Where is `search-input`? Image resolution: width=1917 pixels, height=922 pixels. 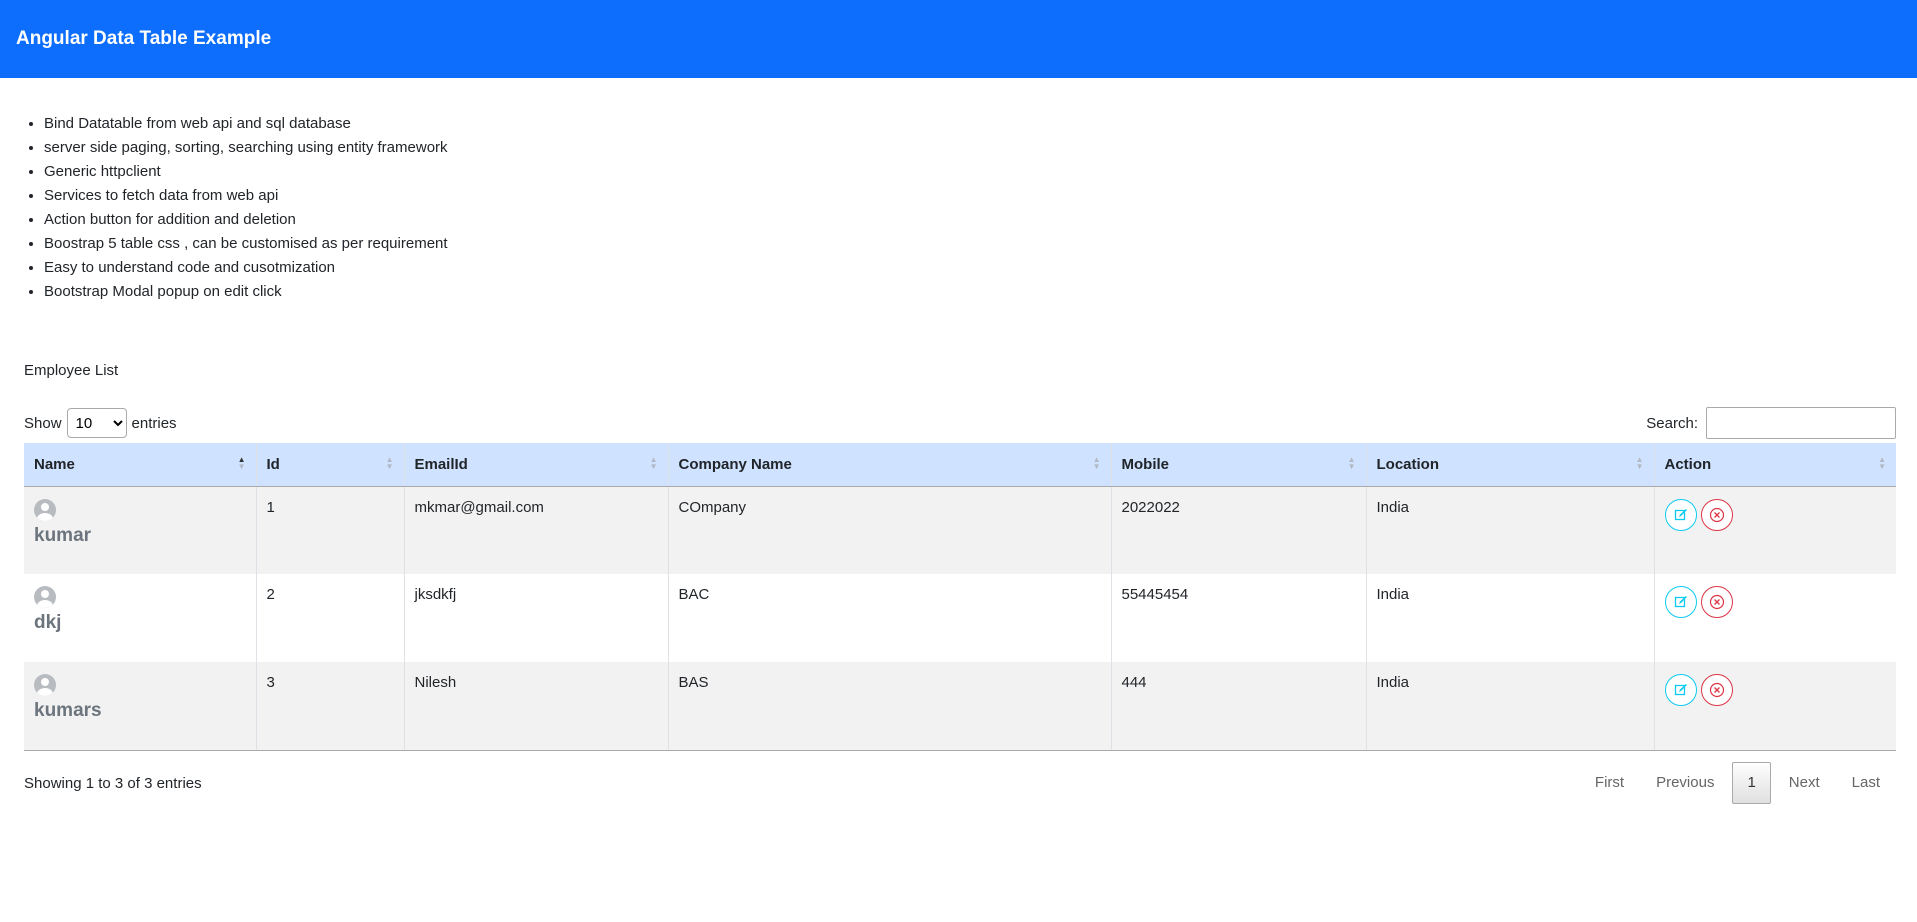
search-input is located at coordinates (1801, 423).